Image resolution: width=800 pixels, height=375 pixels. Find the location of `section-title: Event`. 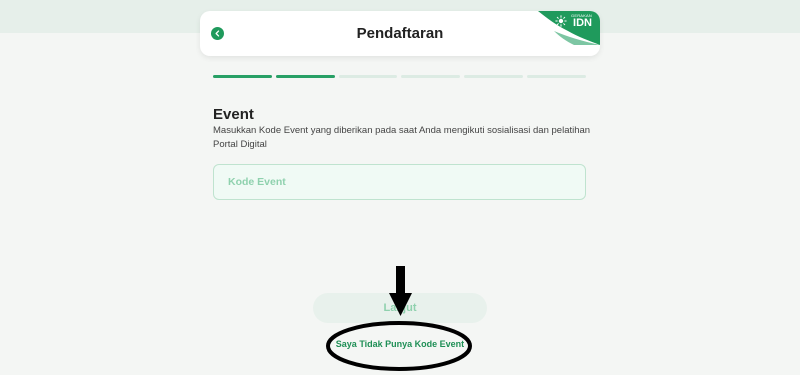

section-title: Event is located at coordinates (233, 114).